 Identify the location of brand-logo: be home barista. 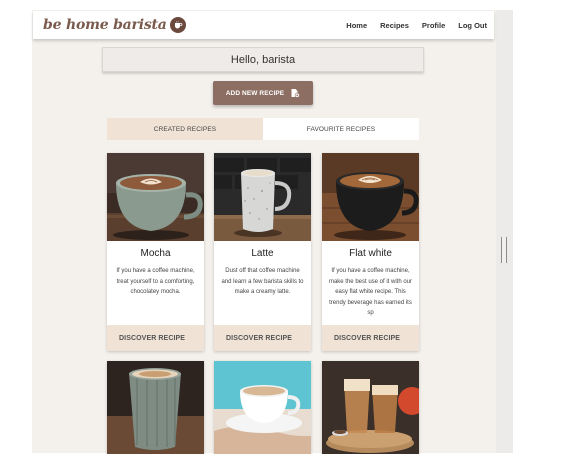
(114, 25).